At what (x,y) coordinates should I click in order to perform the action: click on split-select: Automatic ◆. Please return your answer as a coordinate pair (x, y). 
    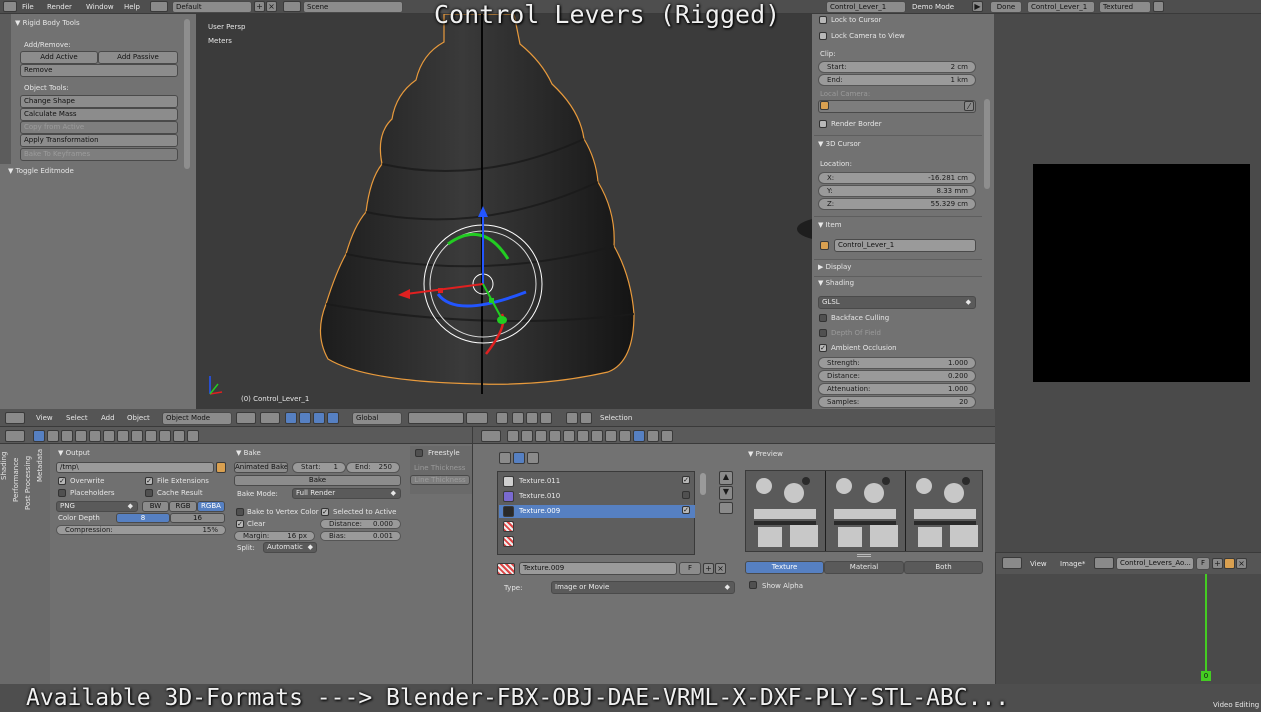
    Looking at the image, I should click on (290, 547).